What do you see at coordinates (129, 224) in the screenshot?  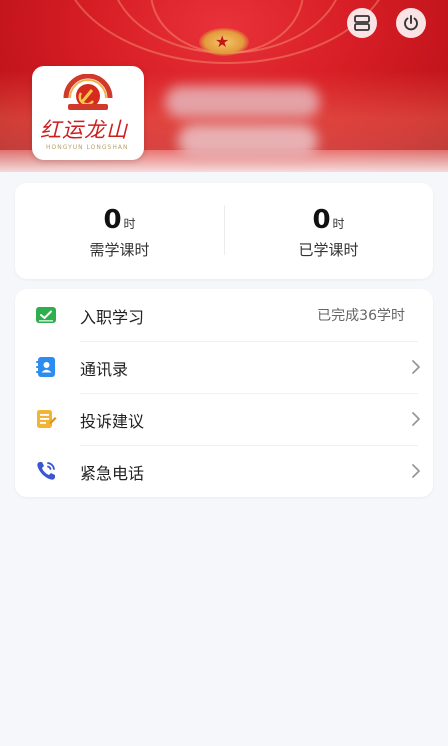 I see `required-hours-unit: 时` at bounding box center [129, 224].